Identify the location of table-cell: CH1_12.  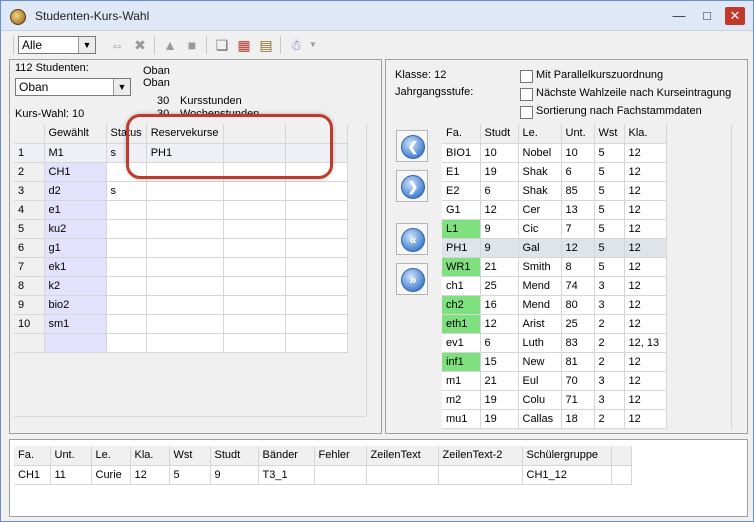
(567, 475).